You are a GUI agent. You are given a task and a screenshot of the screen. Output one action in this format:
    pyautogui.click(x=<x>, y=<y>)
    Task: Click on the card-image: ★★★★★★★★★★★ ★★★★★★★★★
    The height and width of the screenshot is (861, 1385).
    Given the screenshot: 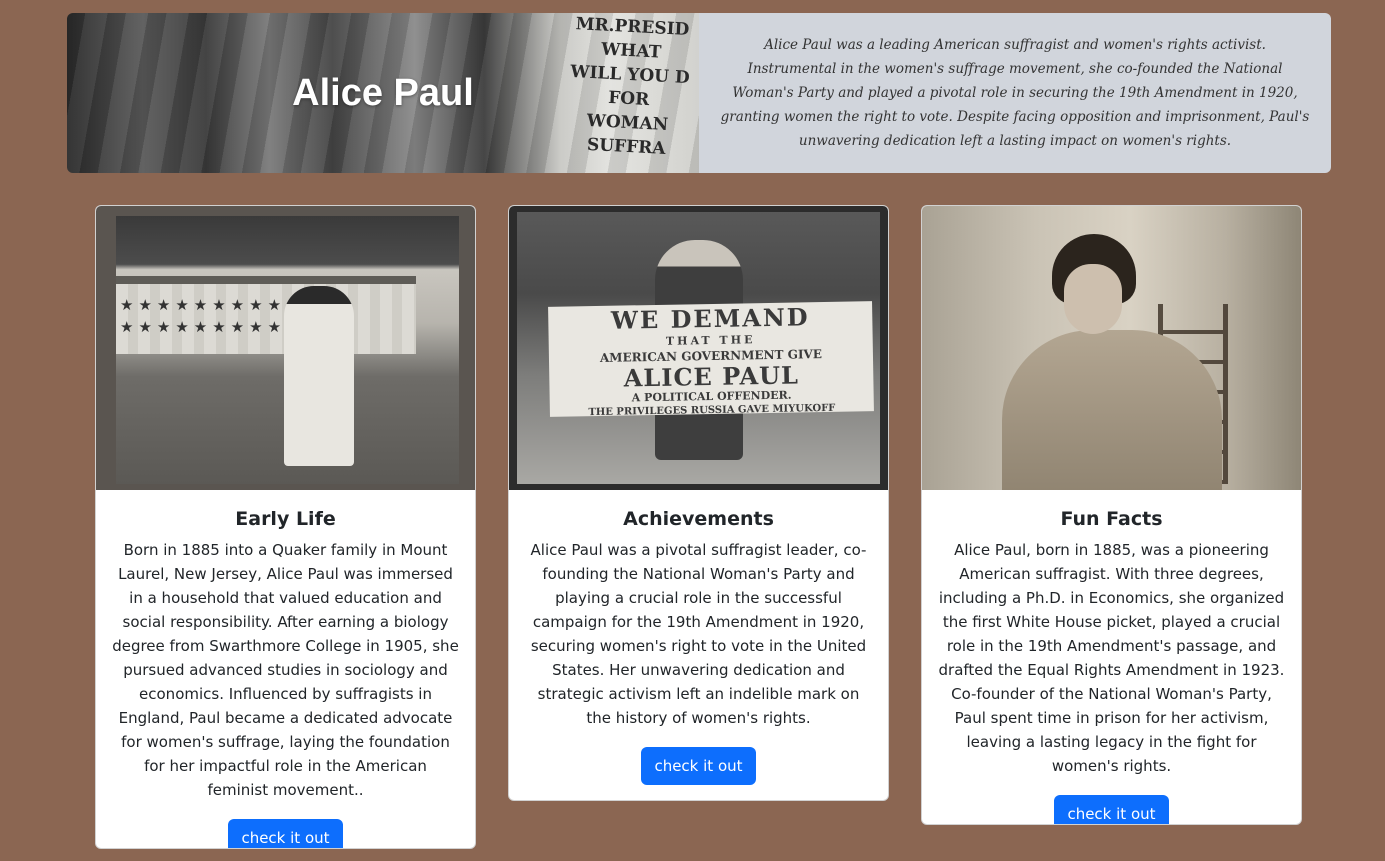 What is the action you would take?
    pyautogui.click(x=285, y=348)
    